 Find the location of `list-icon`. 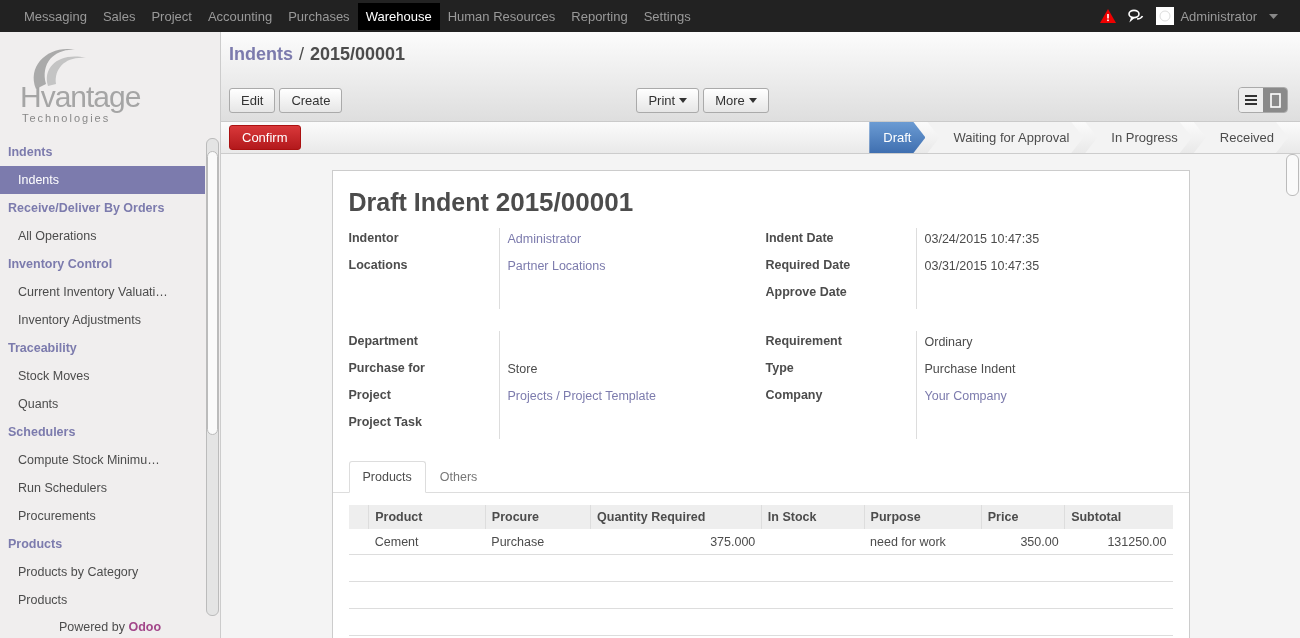

list-icon is located at coordinates (1251, 100).